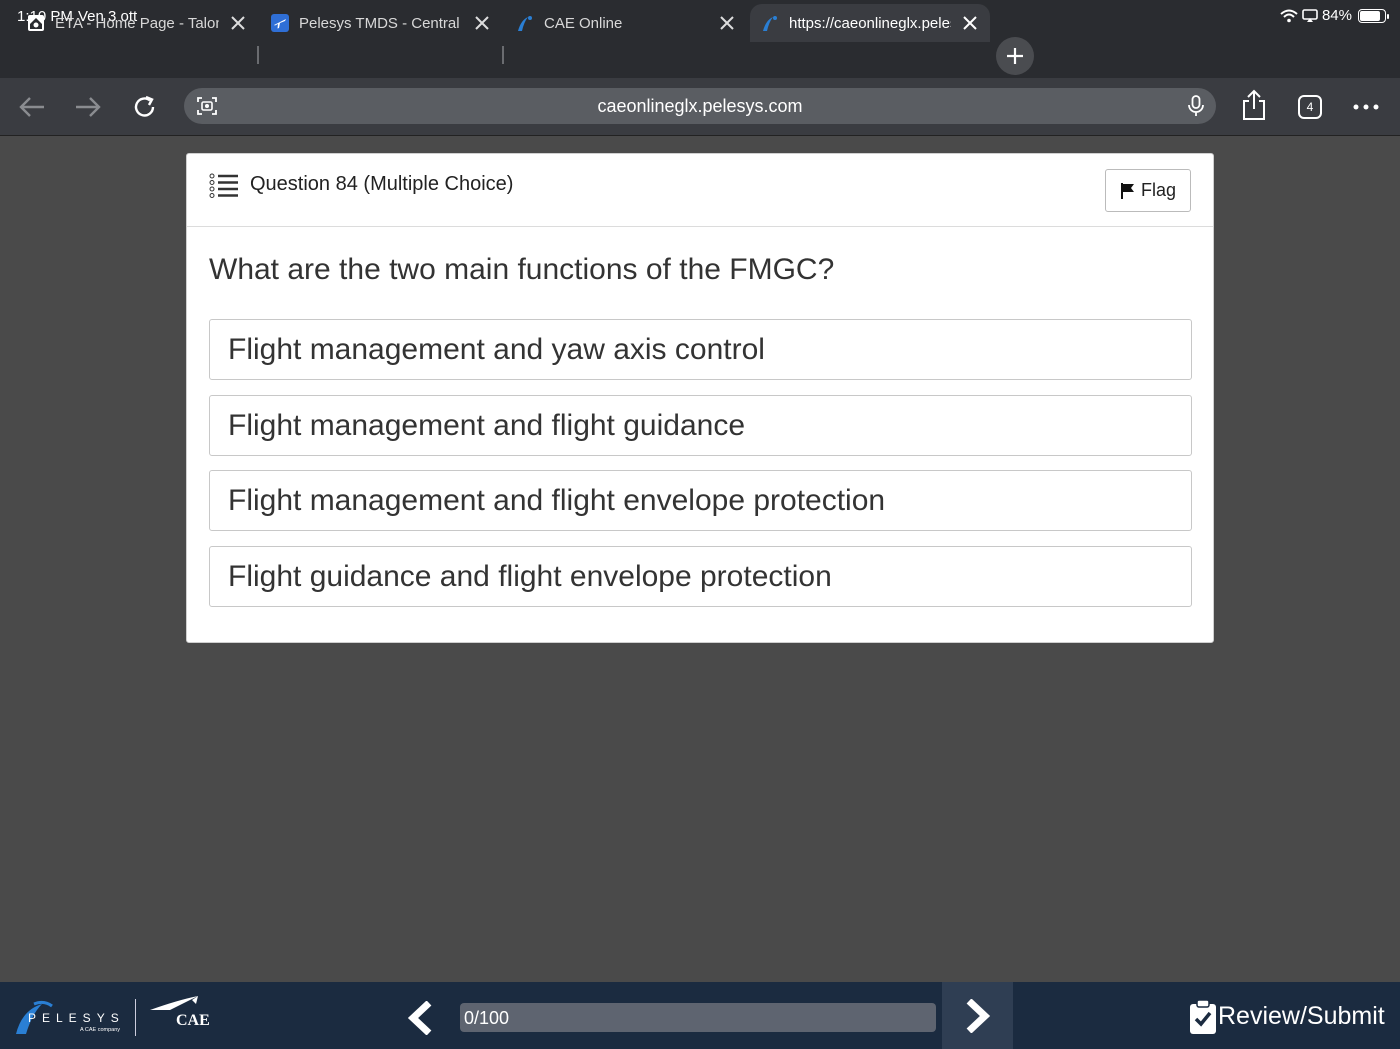 The width and height of the screenshot is (1400, 1049). I want to click on clipboard-check-icon, so click(1203, 1019).